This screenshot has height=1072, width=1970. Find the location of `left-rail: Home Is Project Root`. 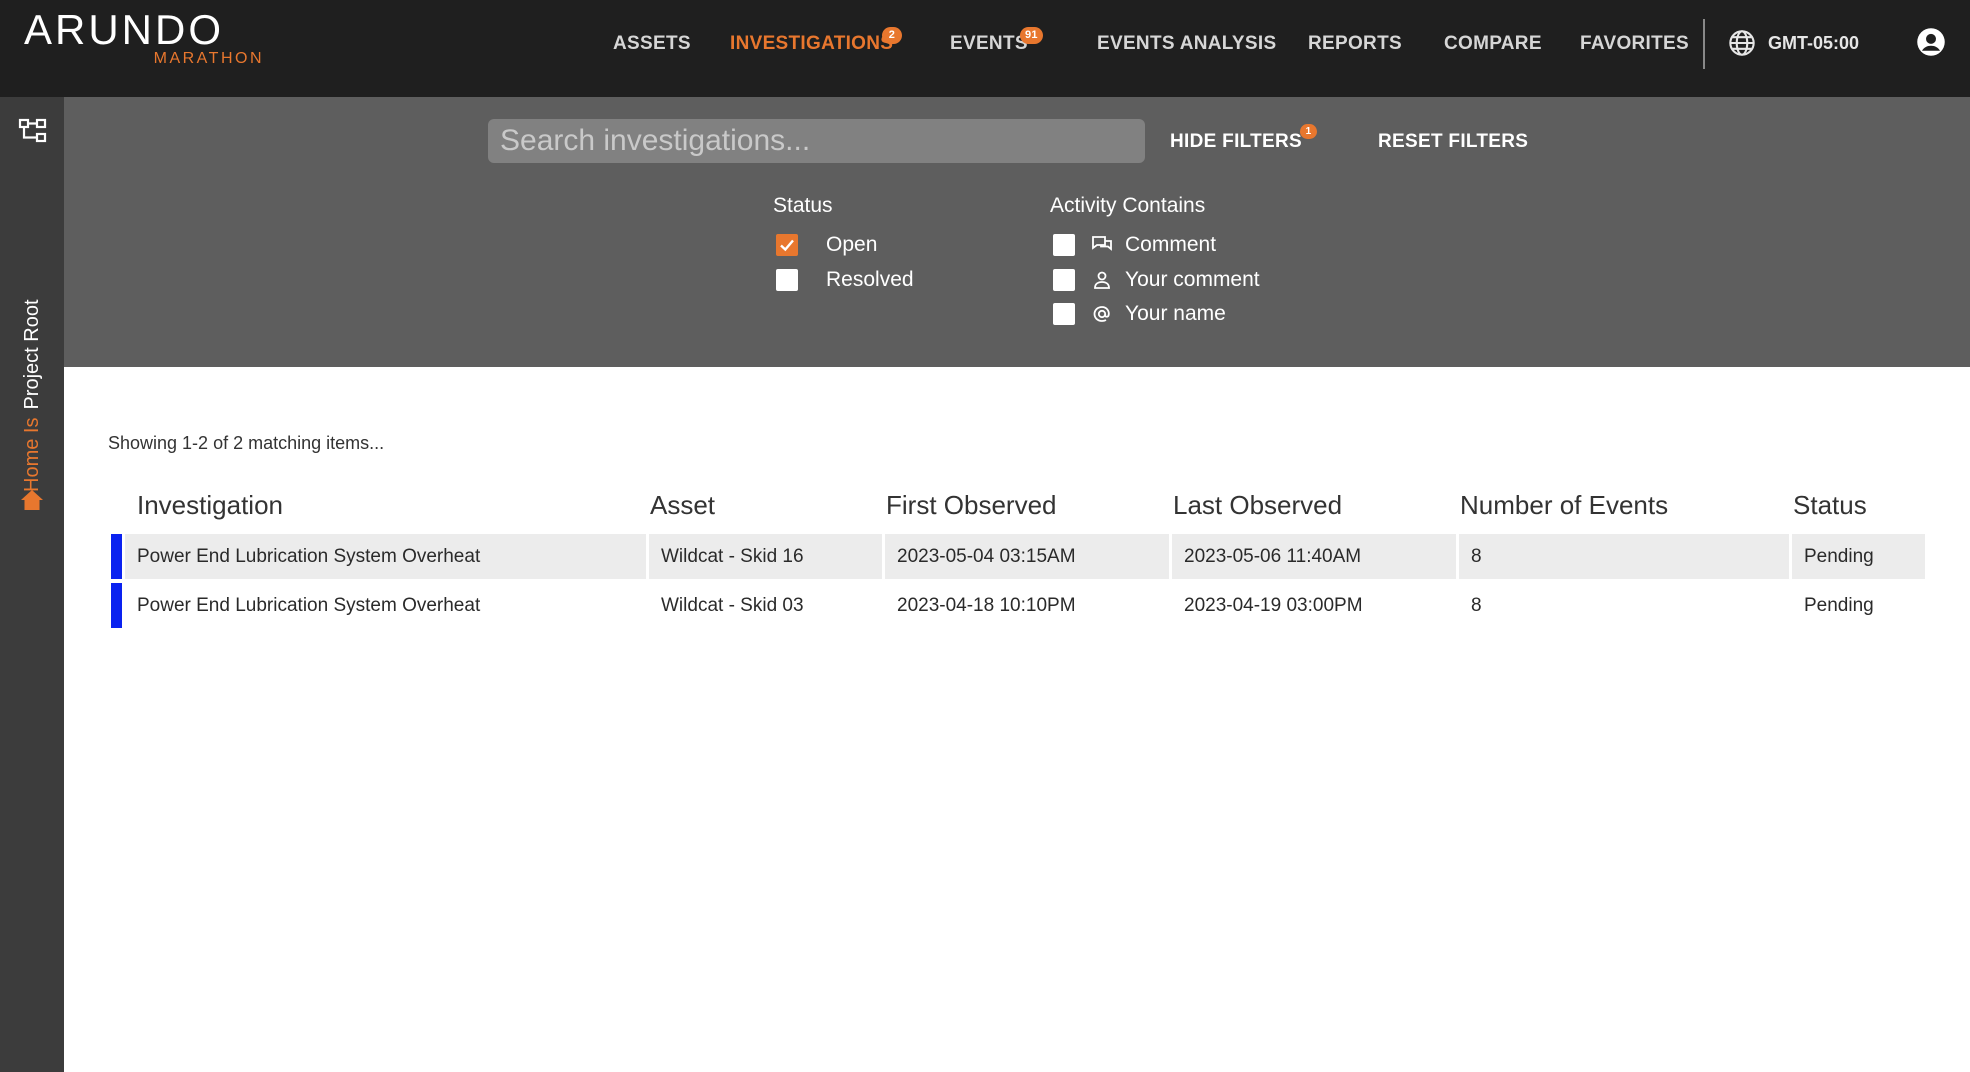

left-rail: Home Is Project Root is located at coordinates (32, 584).